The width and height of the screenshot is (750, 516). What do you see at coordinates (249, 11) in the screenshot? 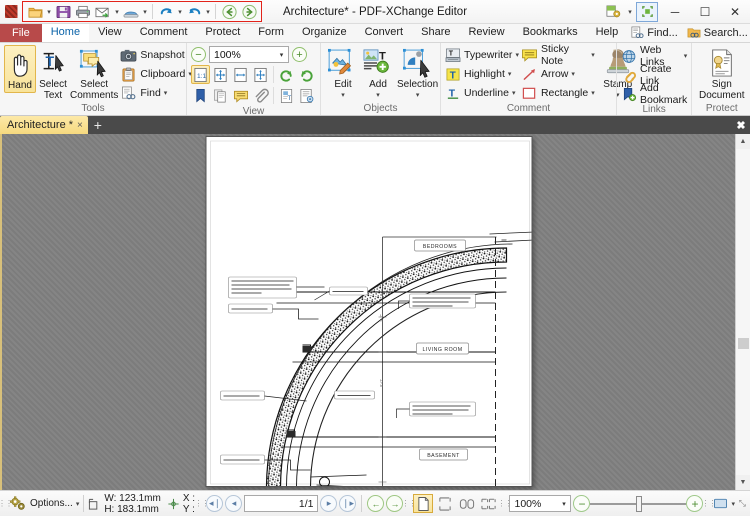
I see `forward-icon` at bounding box center [249, 11].